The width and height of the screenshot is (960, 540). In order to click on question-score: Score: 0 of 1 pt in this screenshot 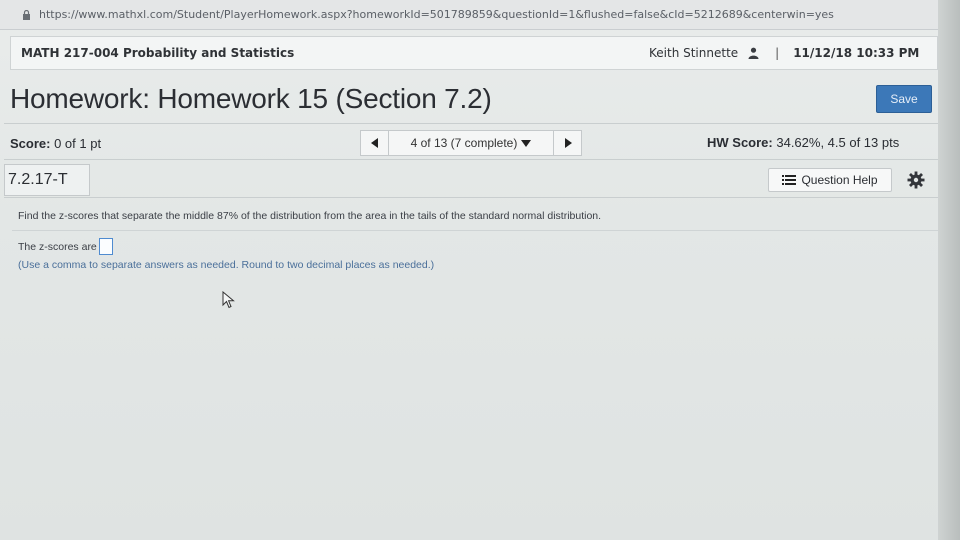, I will do `click(55, 143)`.